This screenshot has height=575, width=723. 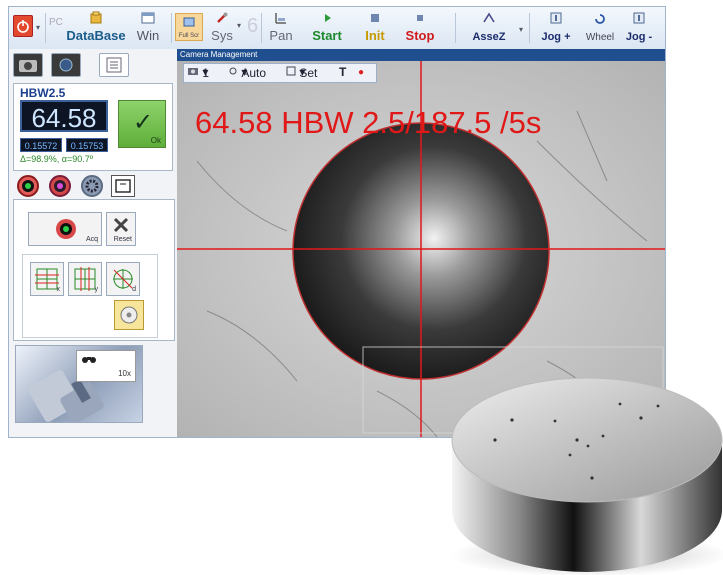 What do you see at coordinates (375, 28) in the screenshot?
I see `init-button: Init` at bounding box center [375, 28].